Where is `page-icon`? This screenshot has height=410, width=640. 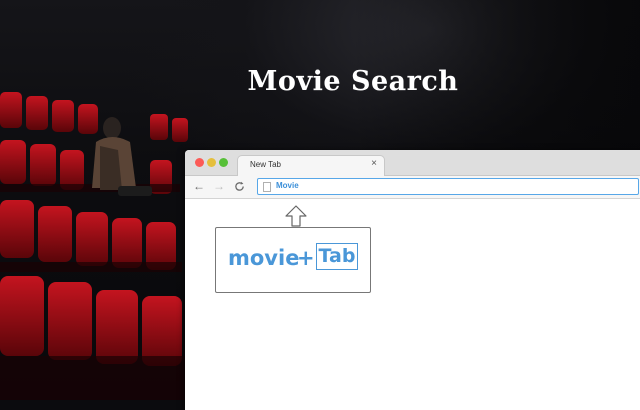
page-icon is located at coordinates (267, 187).